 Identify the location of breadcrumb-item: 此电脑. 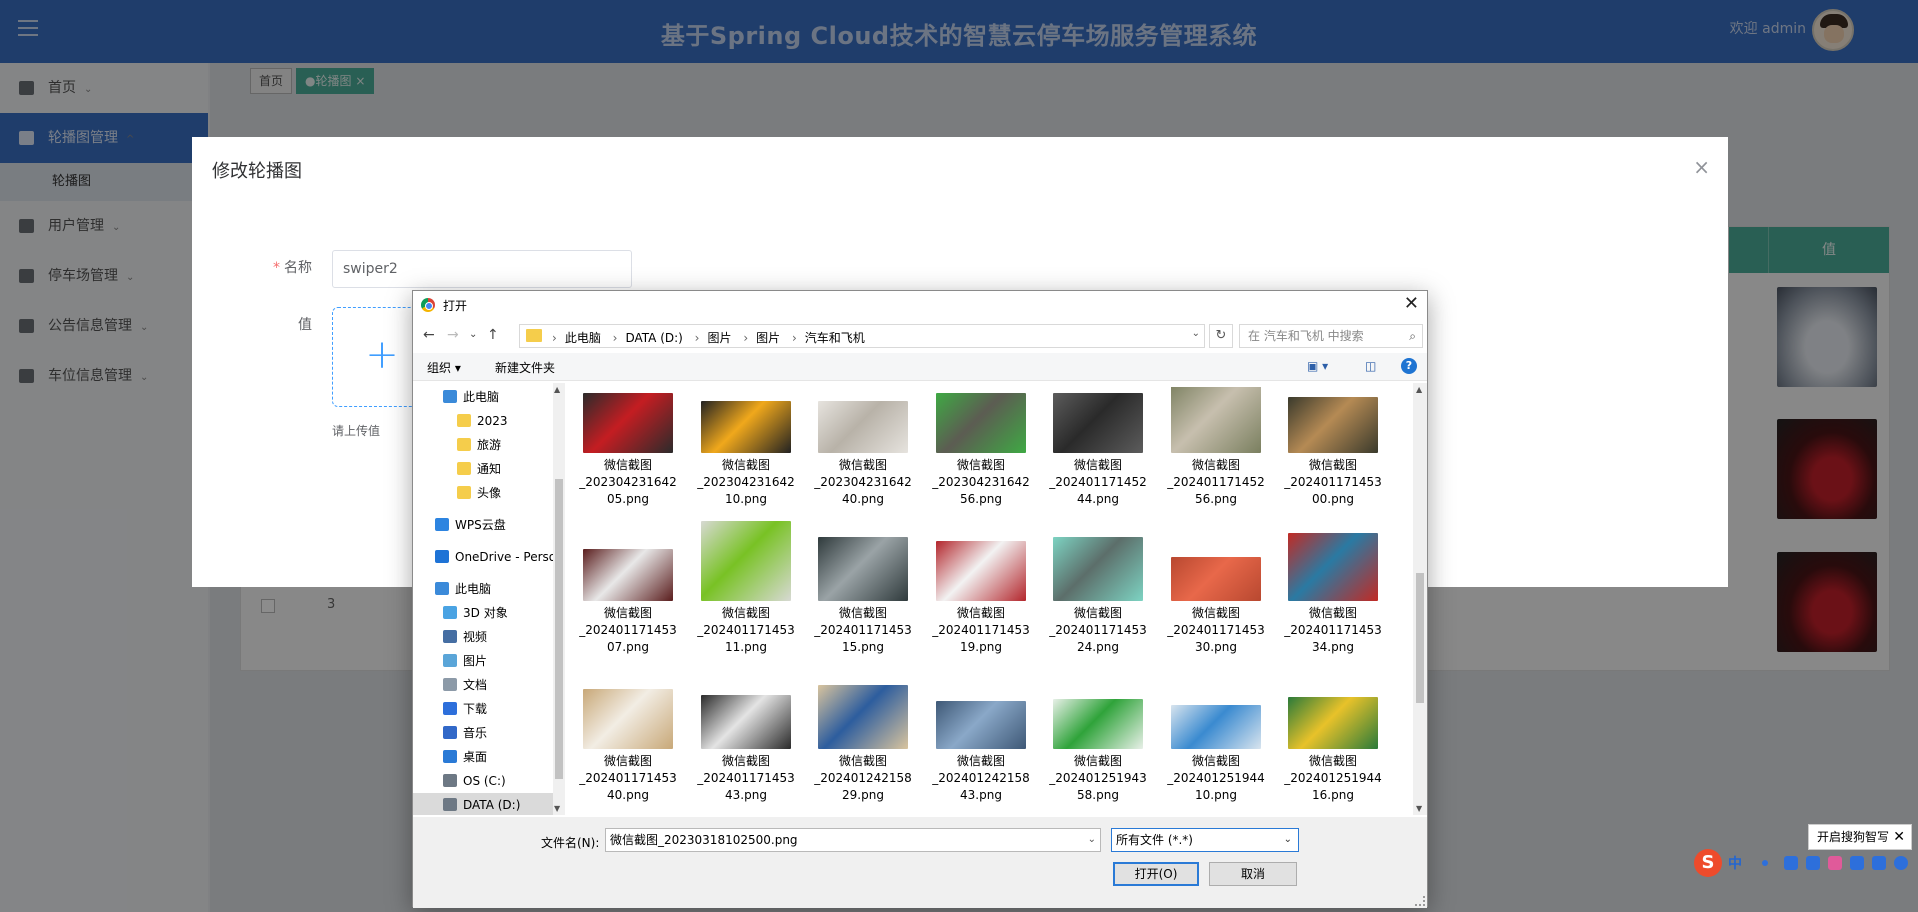
(583, 338).